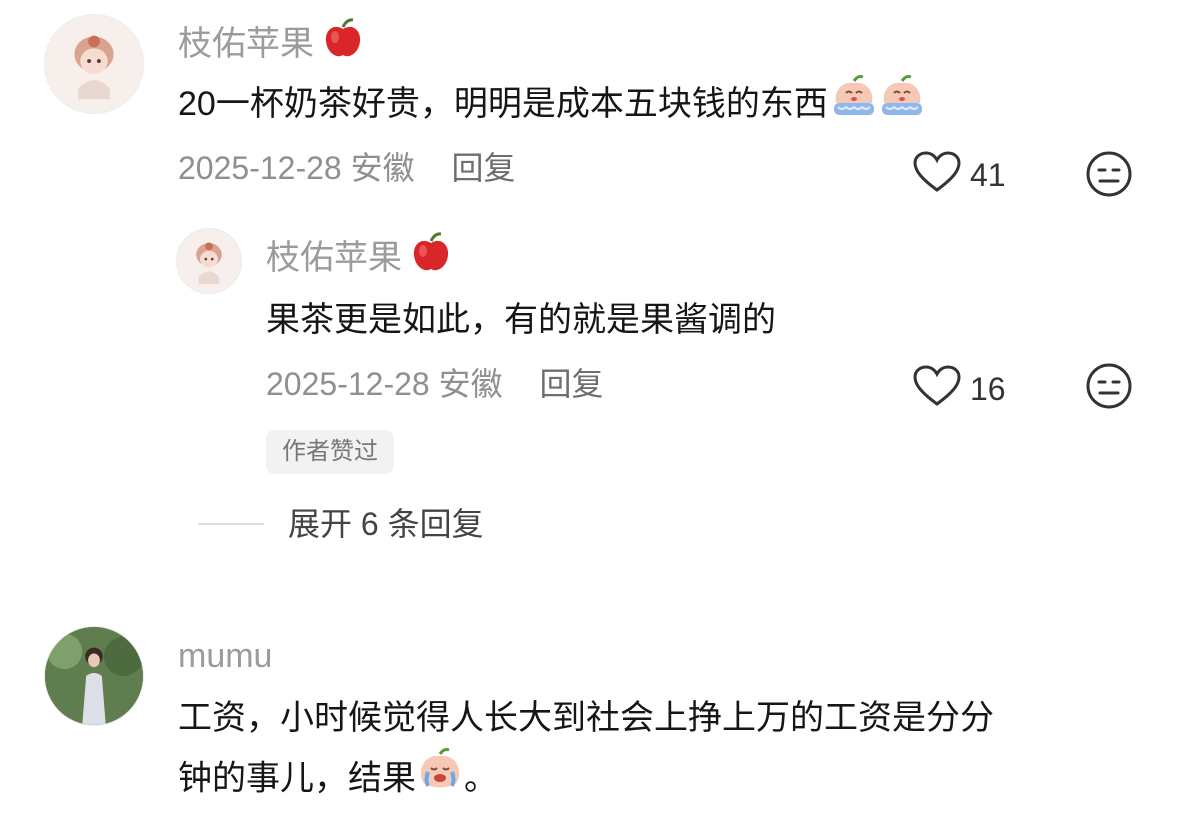 The width and height of the screenshot is (1179, 825). Describe the element at coordinates (209, 261) in the screenshot. I see `reply-avatar` at that location.